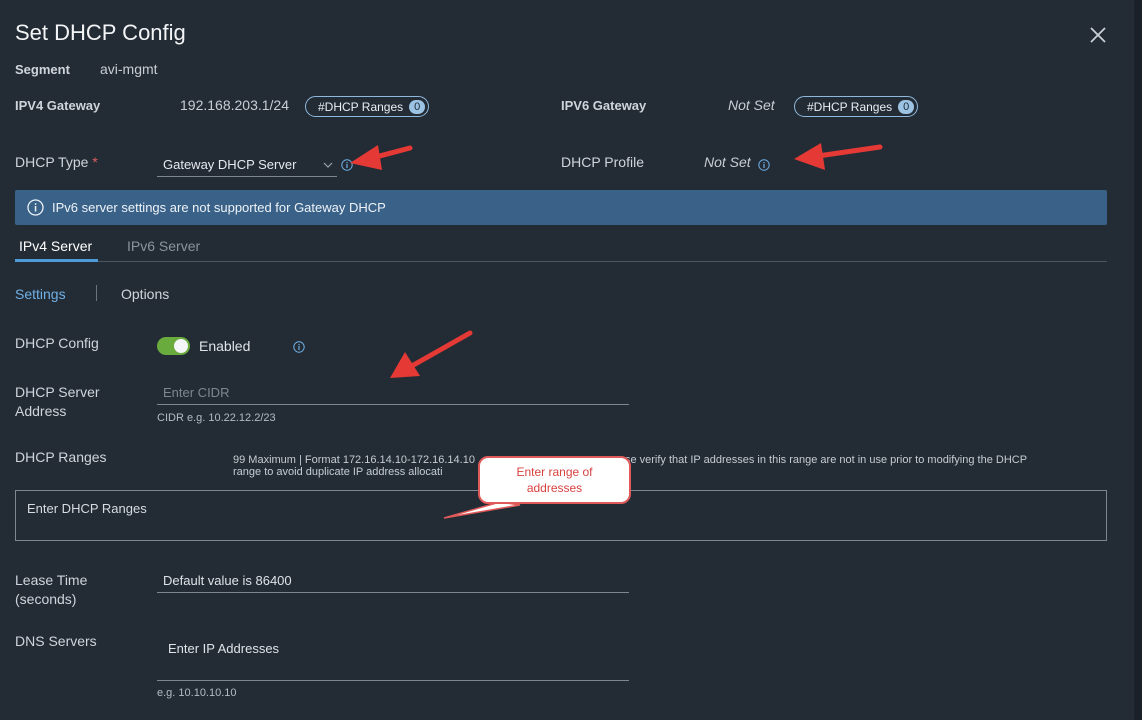  Describe the element at coordinates (393, 581) in the screenshot. I see `lease-time-input: Default value is 86400` at that location.